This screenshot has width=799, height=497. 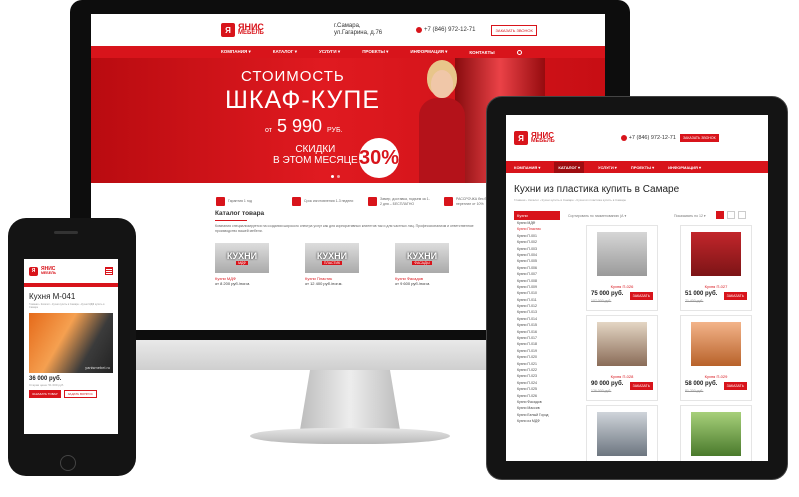 I want to click on tile-image: КУХНИ МДФ, so click(x=242, y=258).